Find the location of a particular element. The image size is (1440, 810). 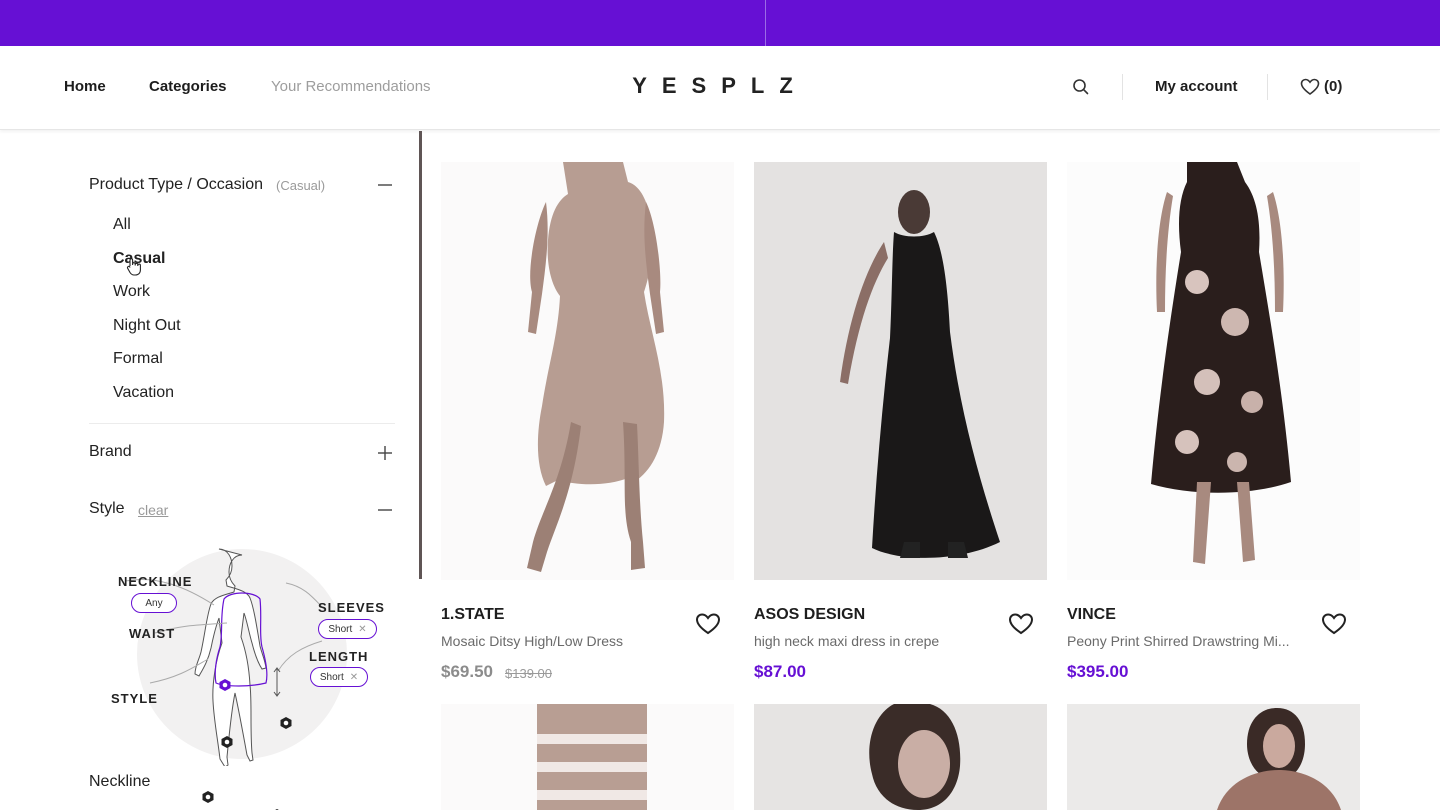

option-all: All is located at coordinates (122, 225).